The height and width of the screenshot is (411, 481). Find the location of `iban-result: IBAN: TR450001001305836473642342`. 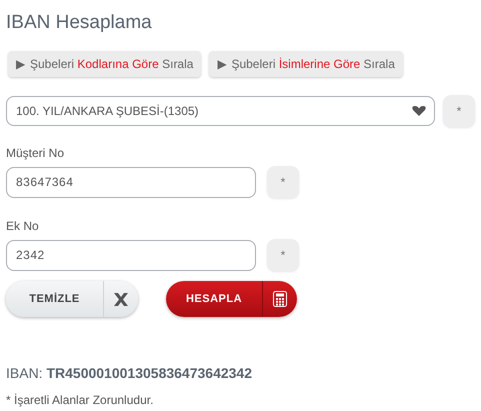

iban-result: IBAN: TR450001001305836473642342 is located at coordinates (129, 373).